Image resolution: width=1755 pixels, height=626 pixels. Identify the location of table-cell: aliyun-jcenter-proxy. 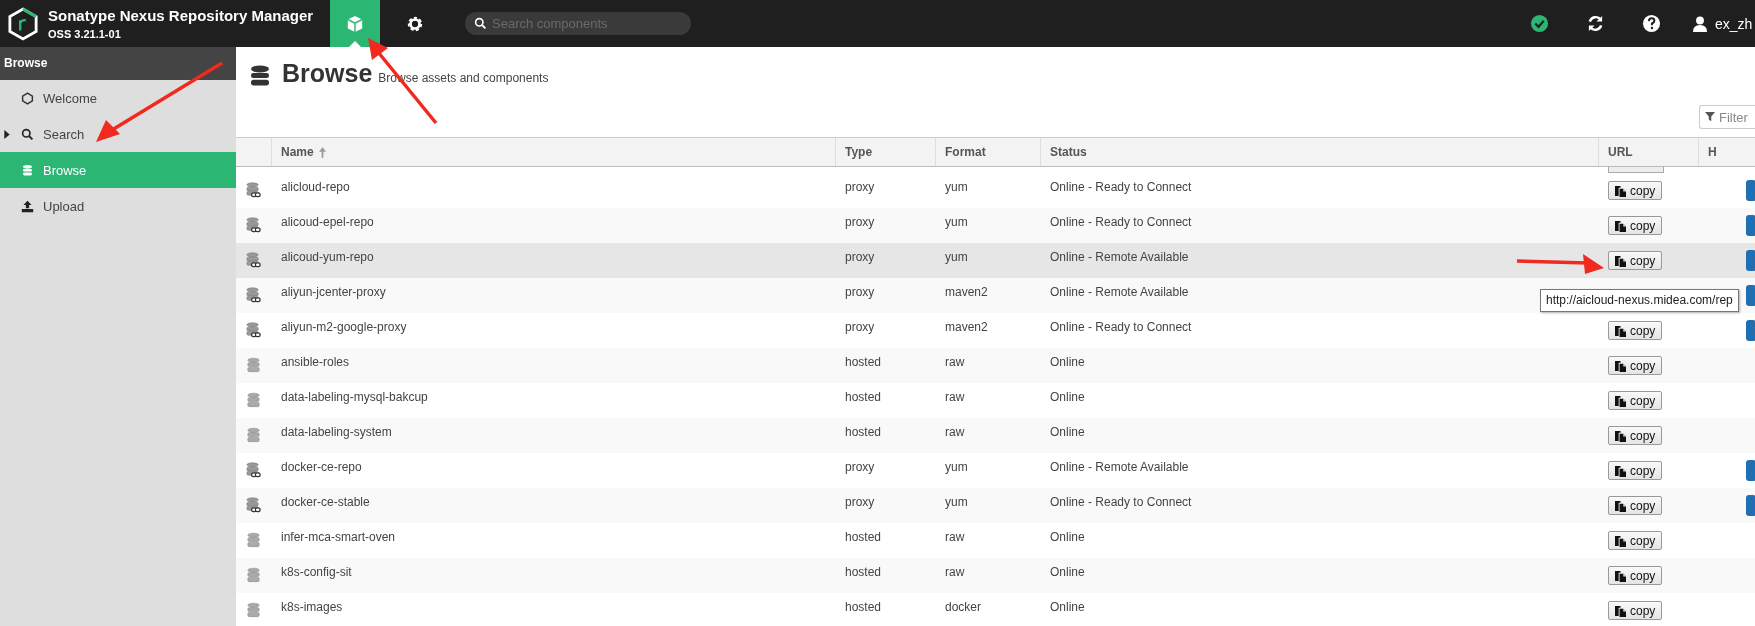
(333, 292).